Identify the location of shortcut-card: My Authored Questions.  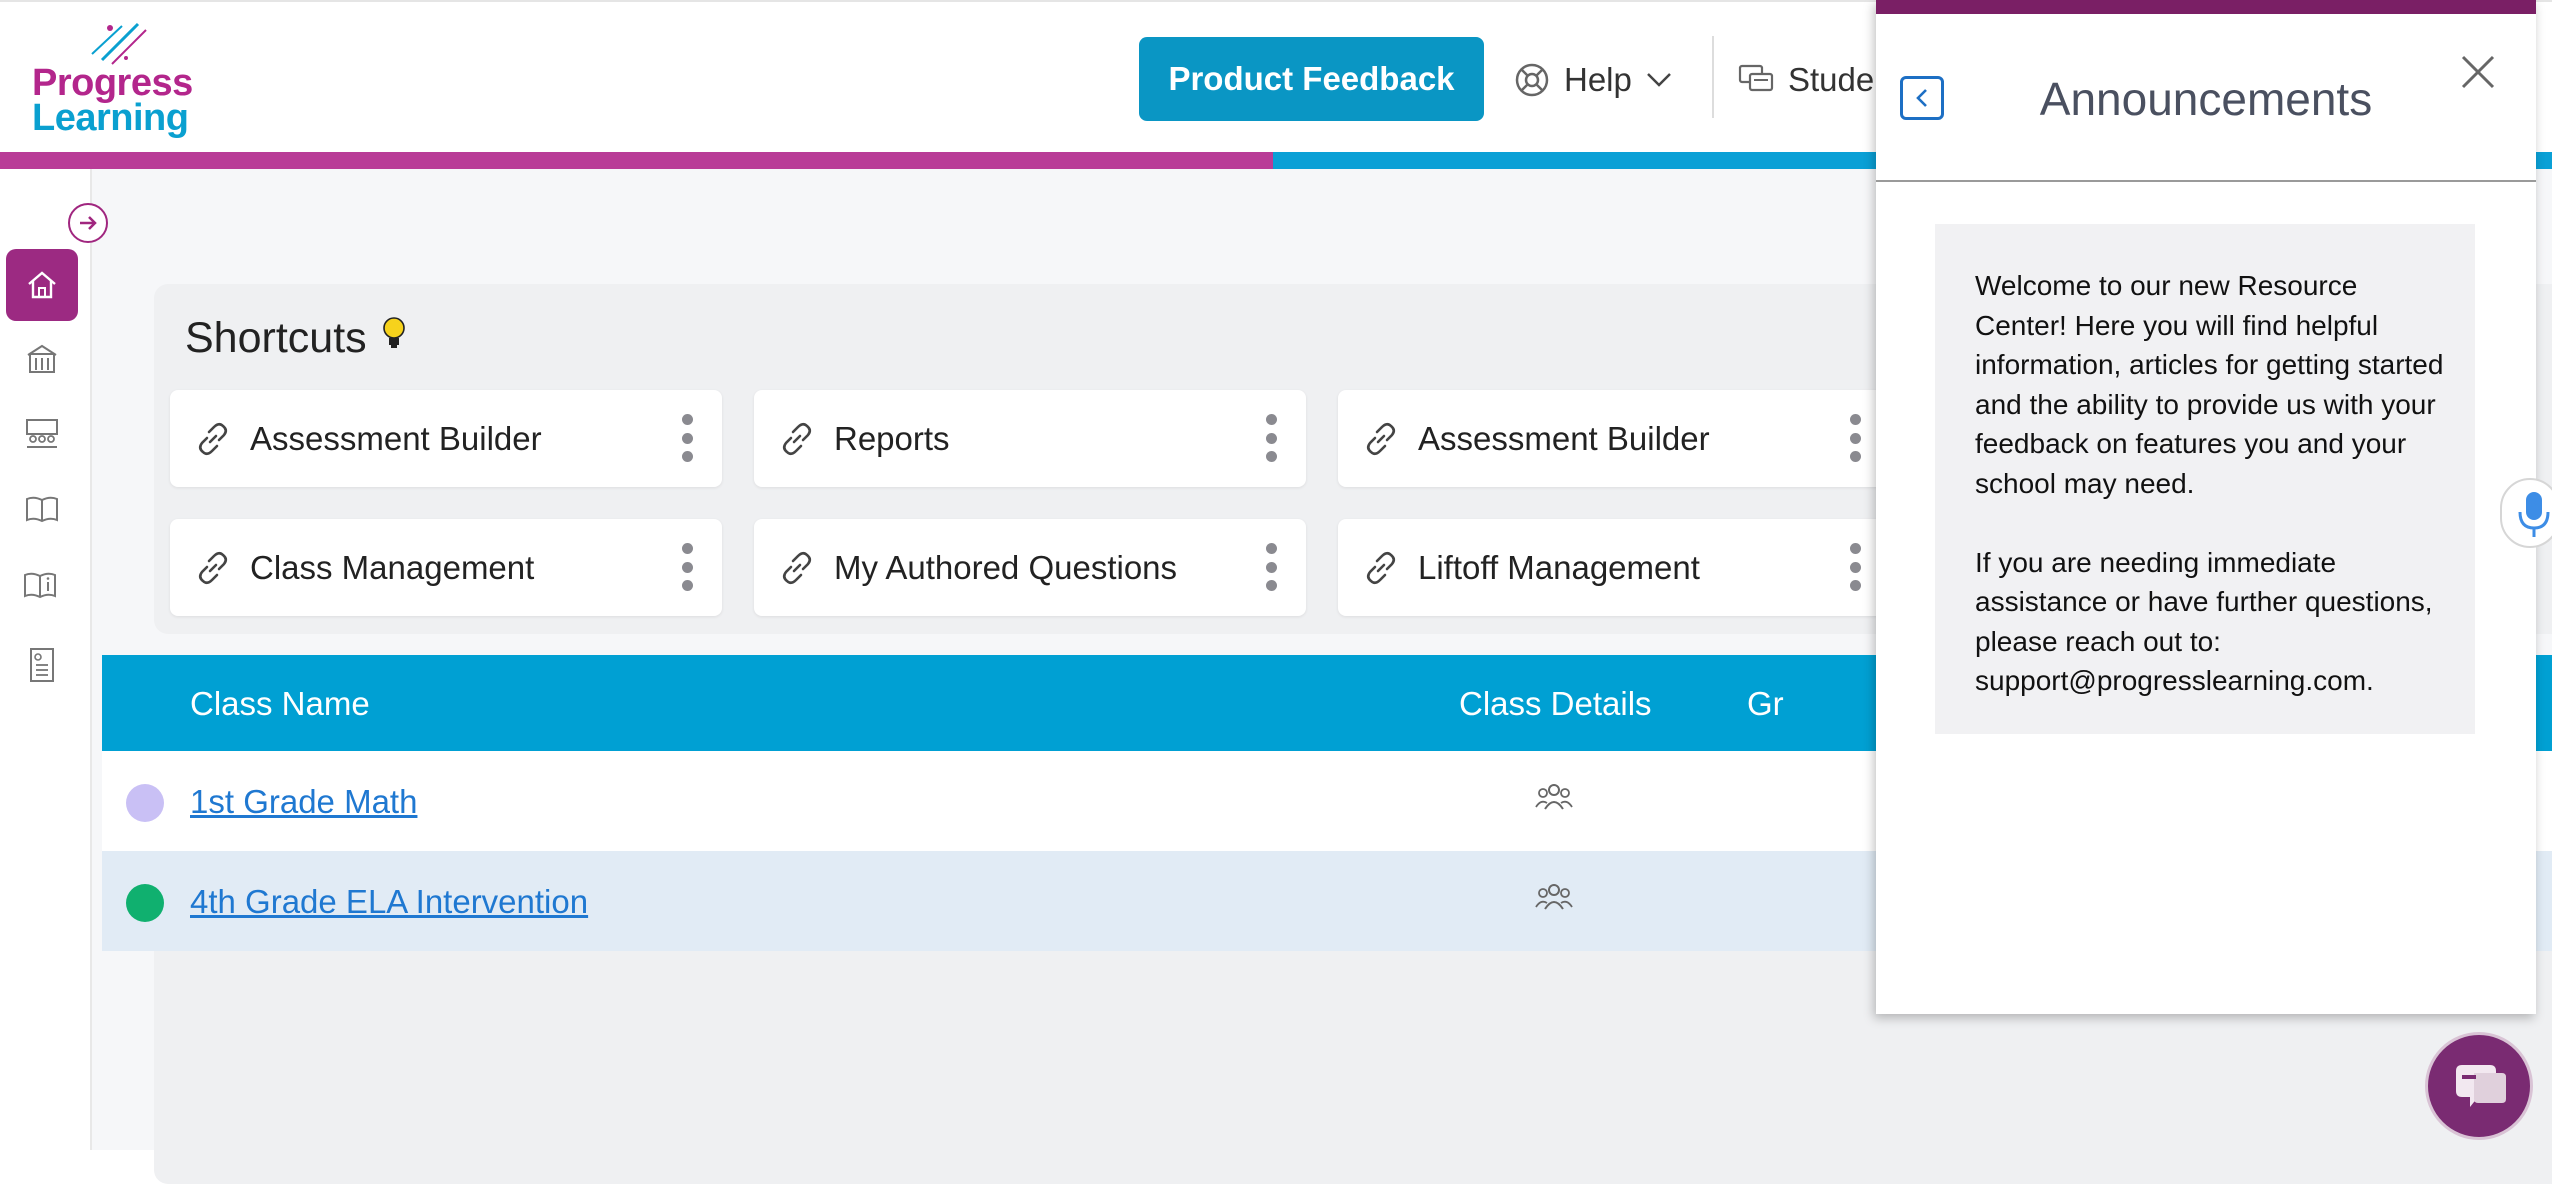
(1030, 567).